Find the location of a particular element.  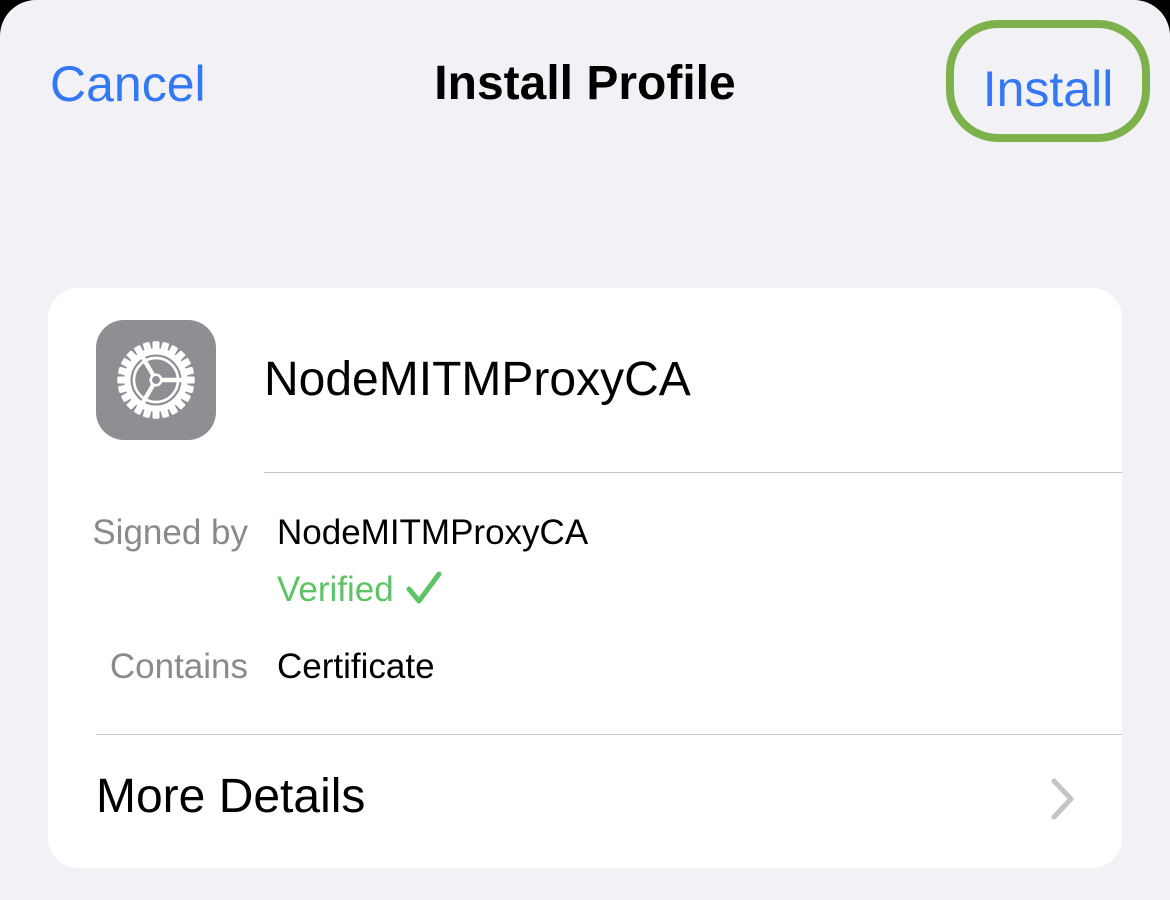

signed-by-label: Signed by is located at coordinates (170, 532).